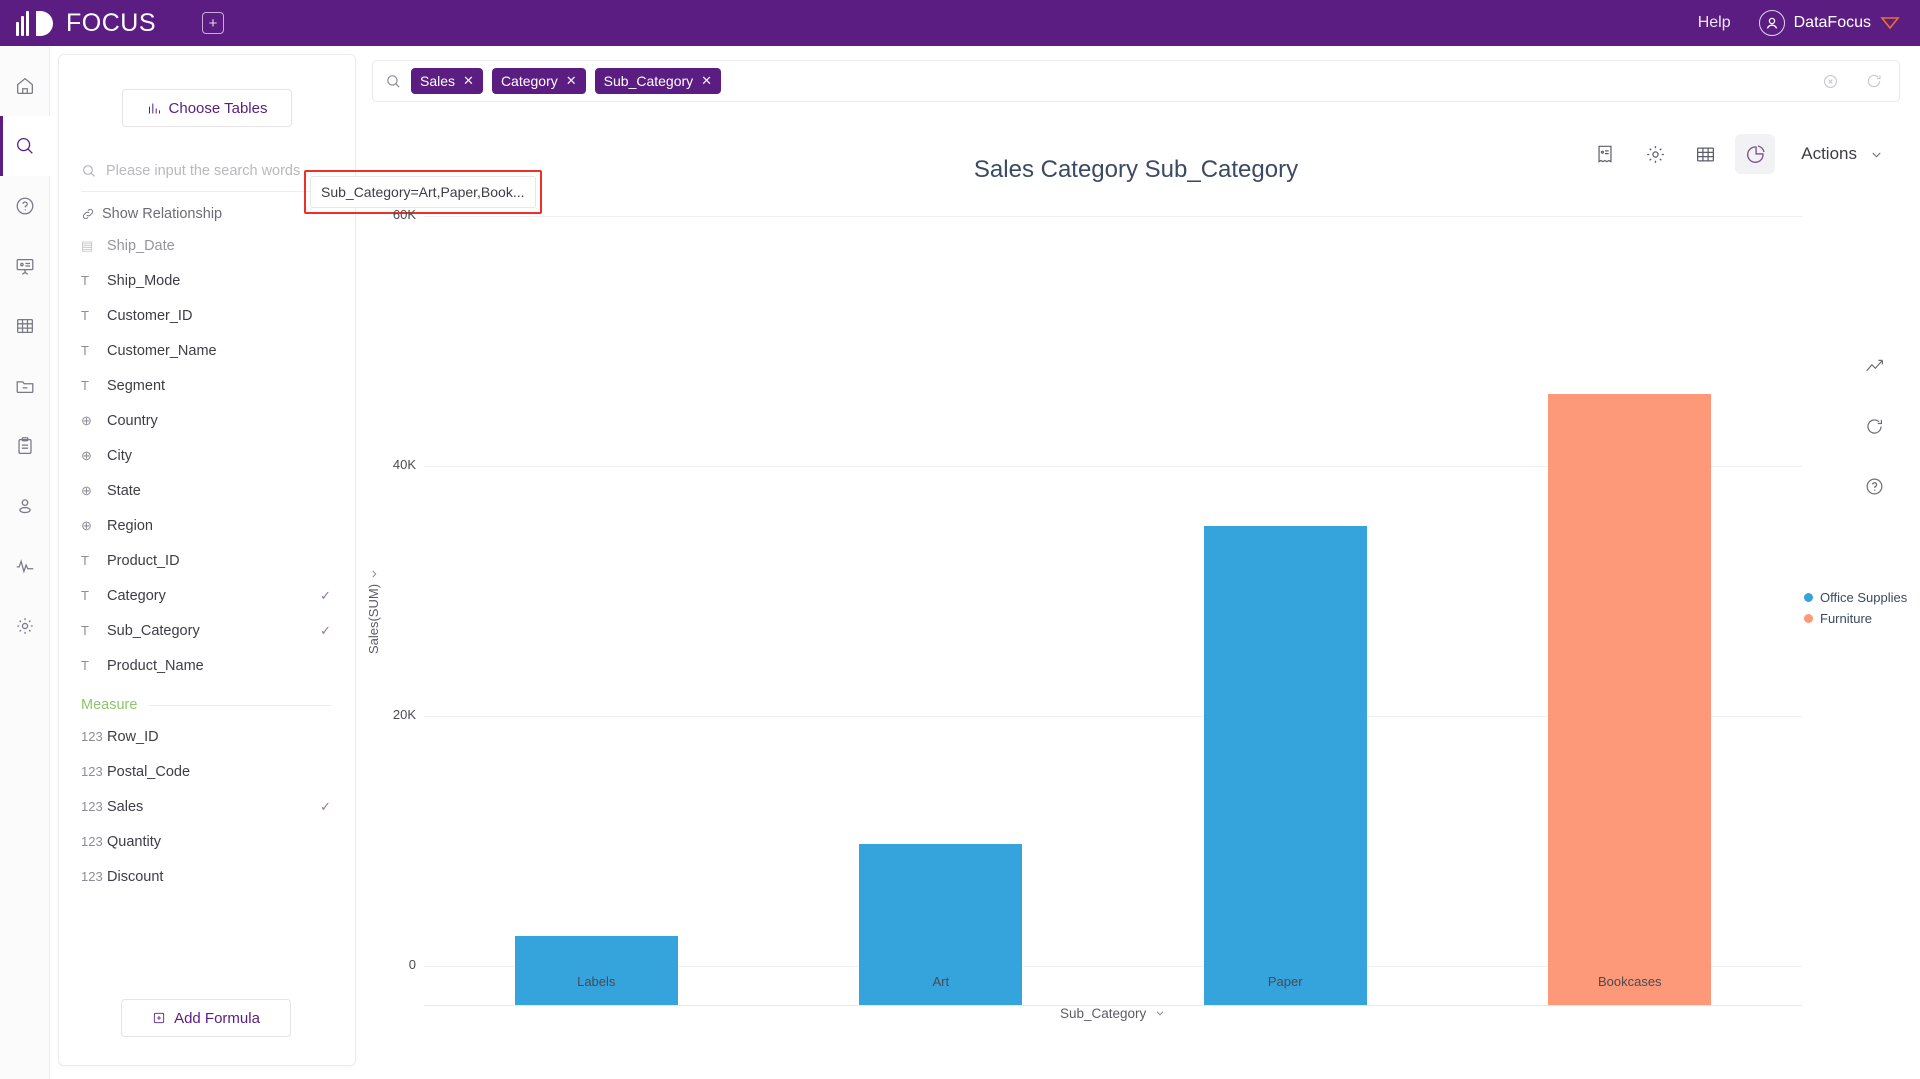  Describe the element at coordinates (393, 81) in the screenshot. I see `search-icon` at that location.